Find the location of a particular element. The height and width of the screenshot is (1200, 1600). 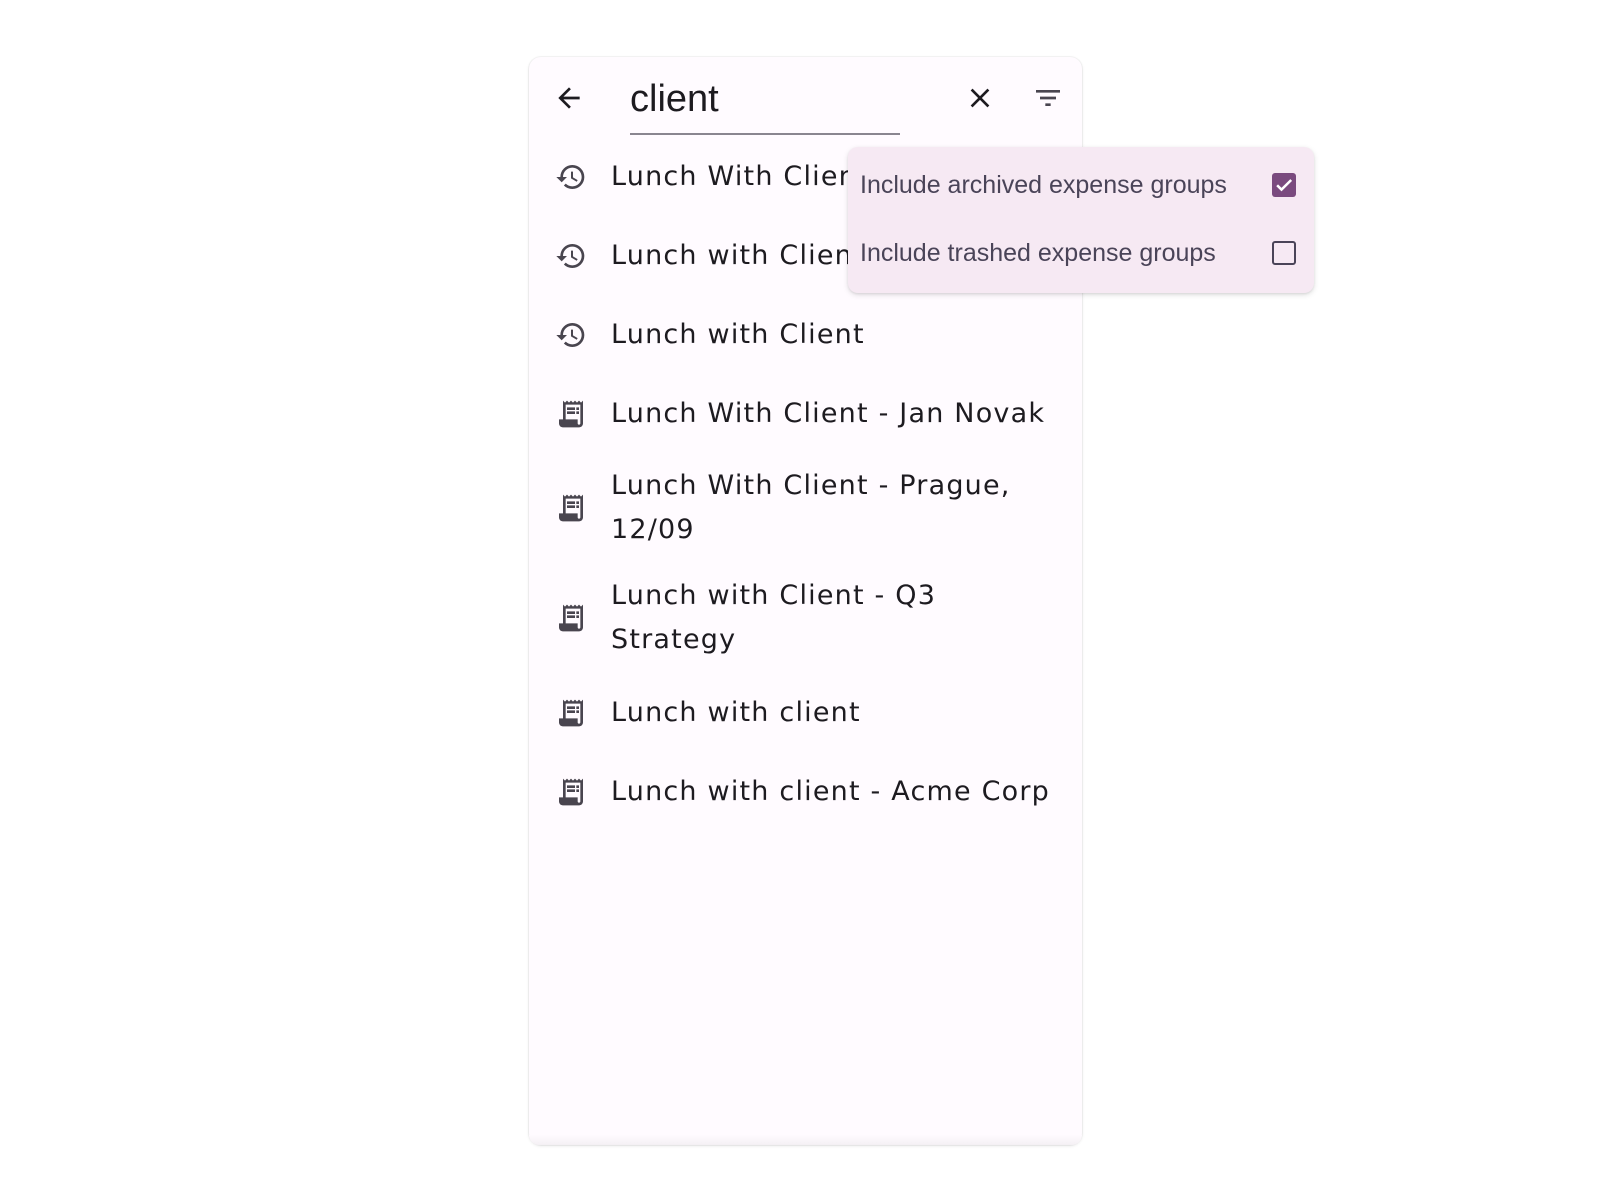

back-button is located at coordinates (569, 98).